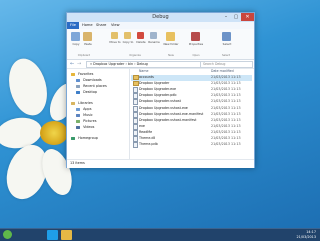  I want to click on column-header-date: Date modified, so click(222, 71).